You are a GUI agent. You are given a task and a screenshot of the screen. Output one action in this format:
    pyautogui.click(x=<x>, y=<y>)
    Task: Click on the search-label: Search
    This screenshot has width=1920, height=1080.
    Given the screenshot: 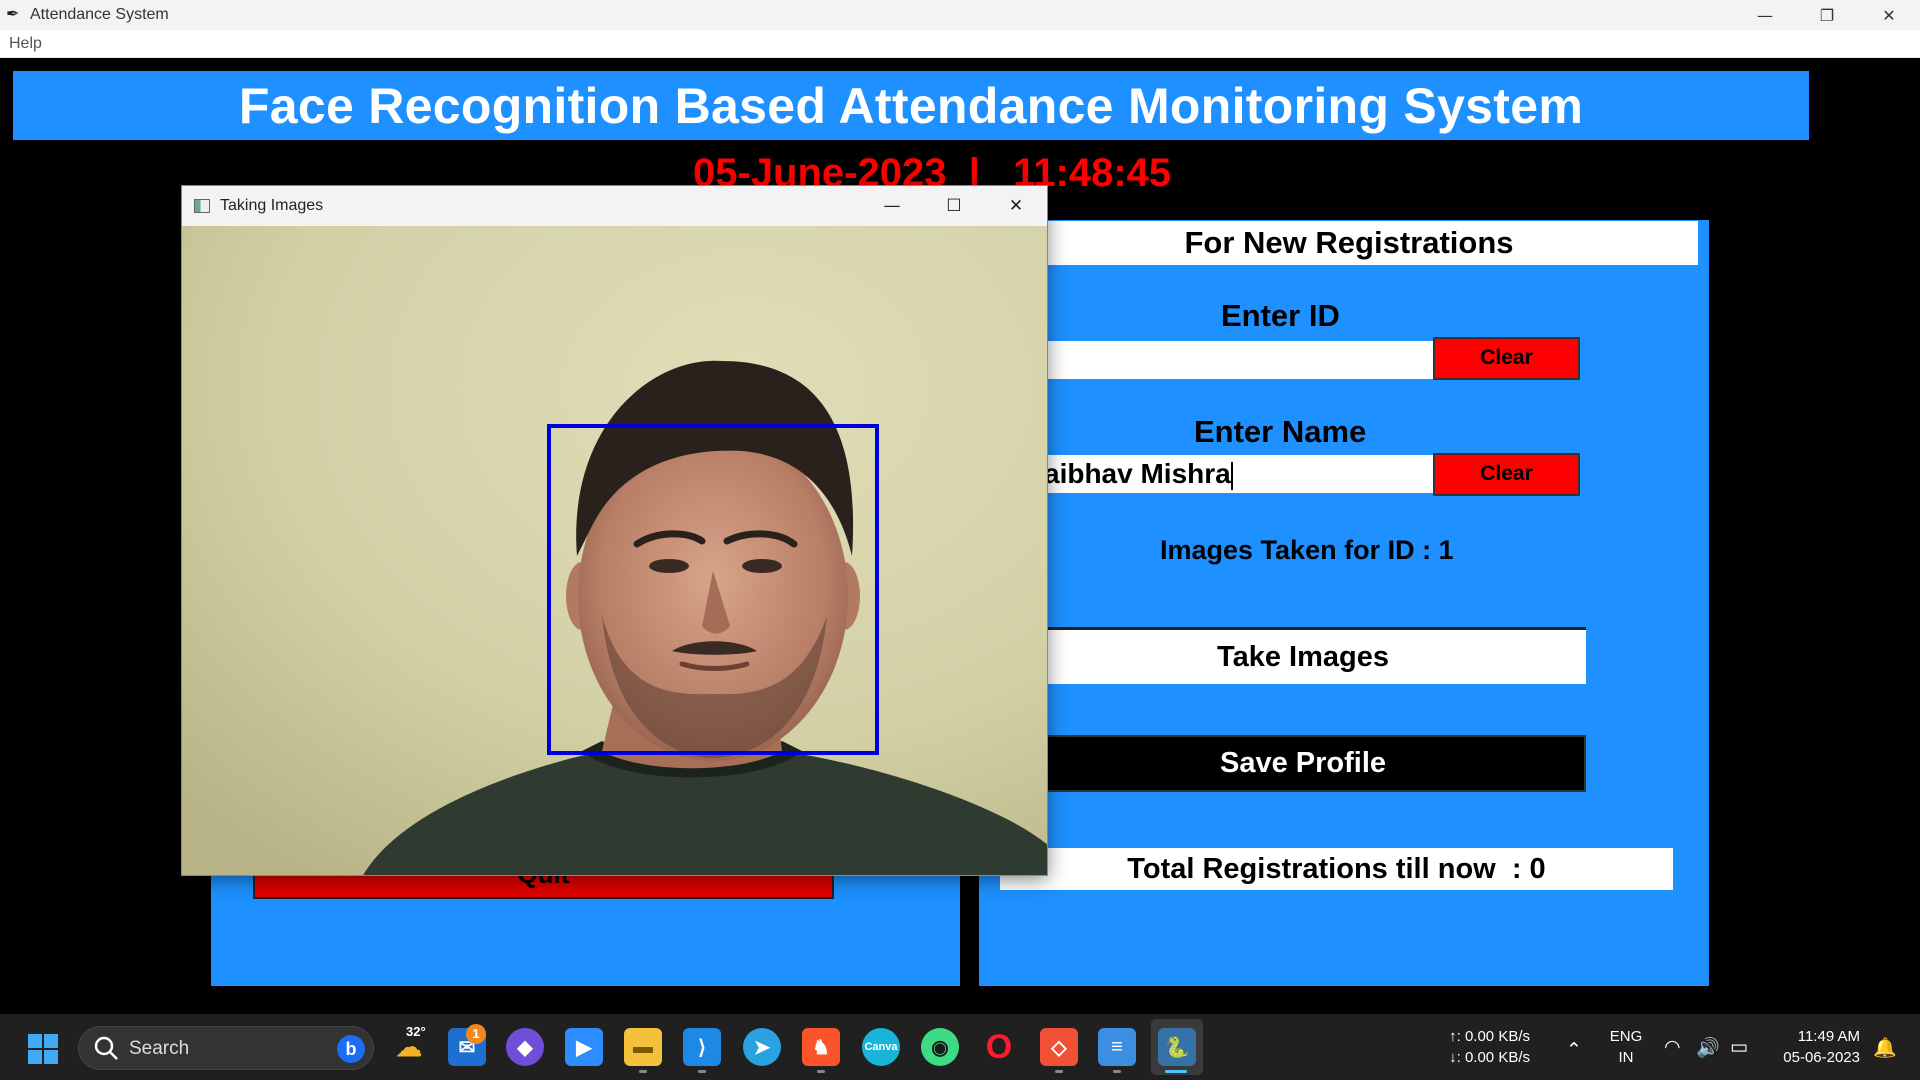 What is the action you would take?
    pyautogui.click(x=159, y=1048)
    